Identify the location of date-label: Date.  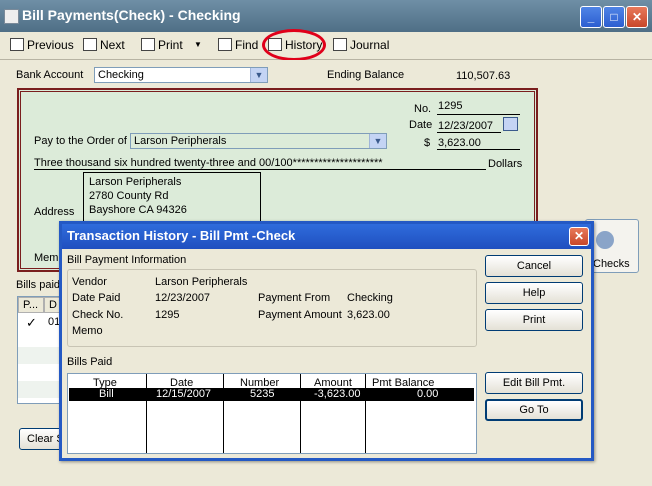
(421, 125).